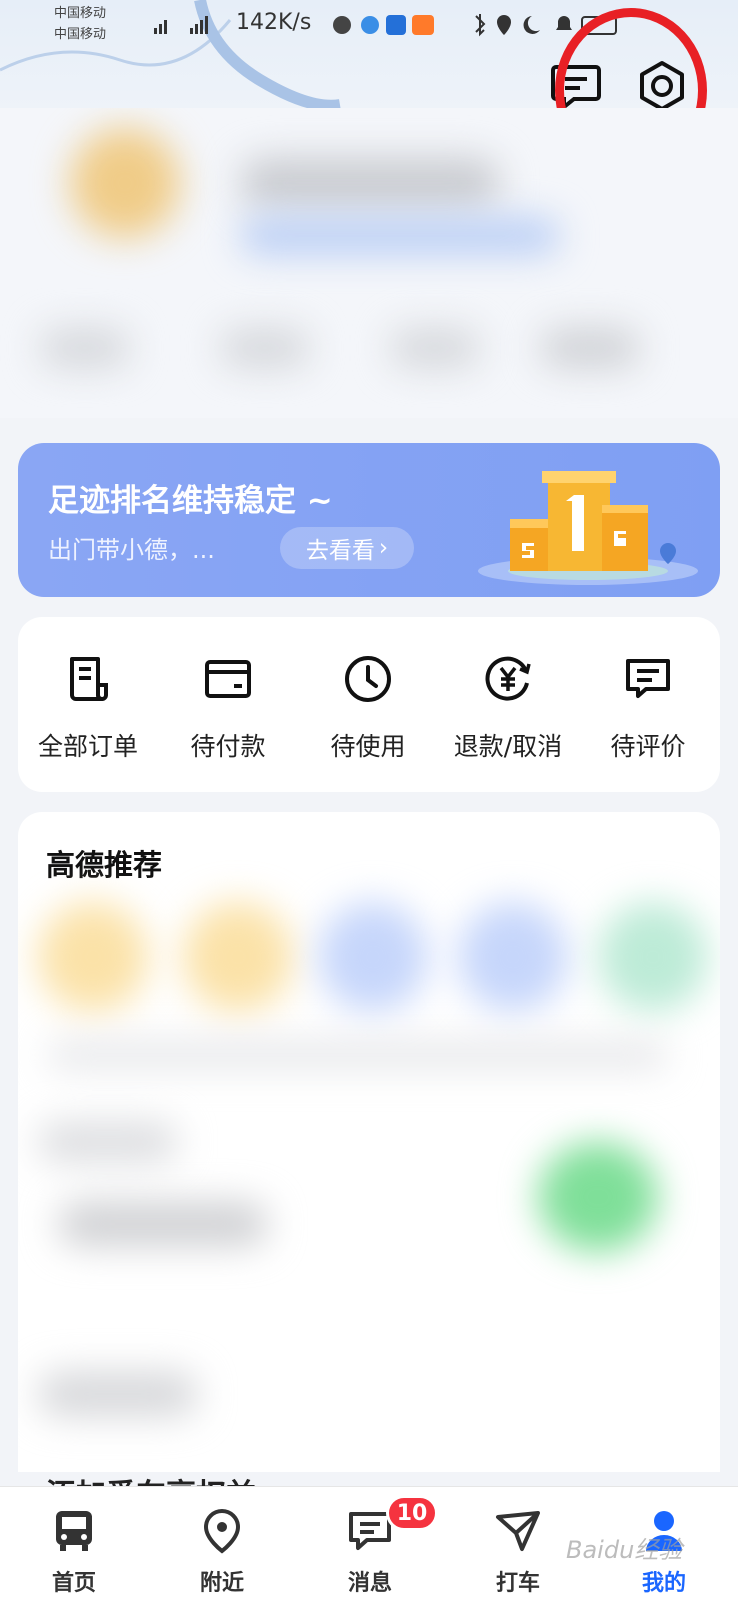 Image resolution: width=738 pixels, height=1601 pixels. Describe the element at coordinates (383, 548) in the screenshot. I see `chevron-right-icon: ›` at that location.